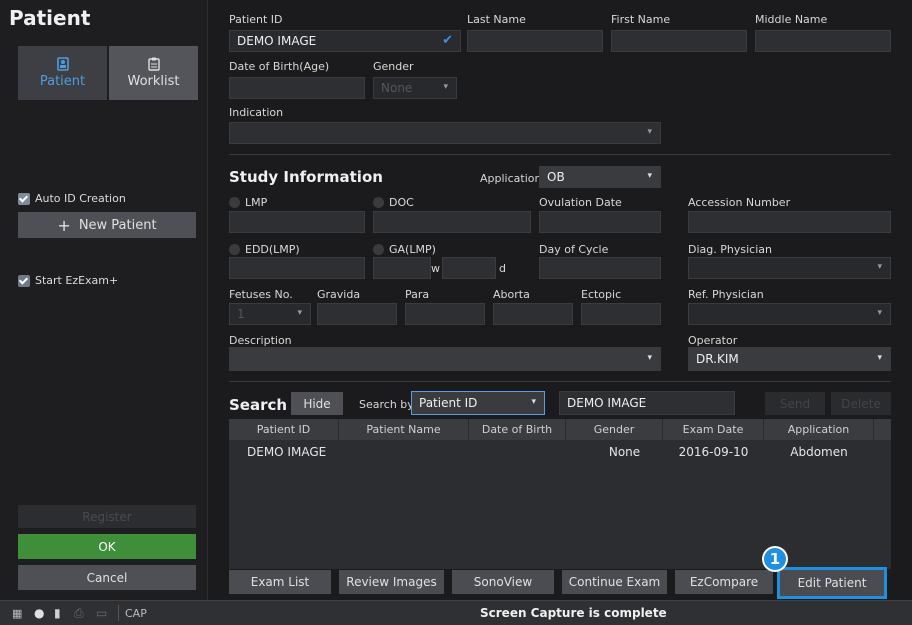 Image resolution: width=912 pixels, height=625 pixels. Describe the element at coordinates (280, 582) in the screenshot. I see `exam-list-button: Exam List` at that location.